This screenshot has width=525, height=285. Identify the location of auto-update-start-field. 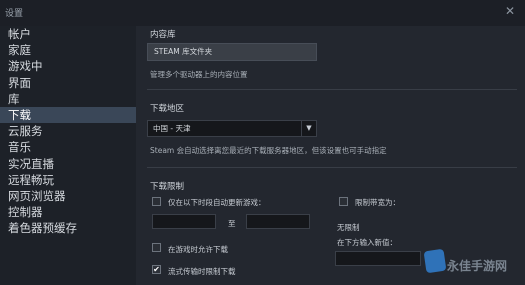
(184, 221).